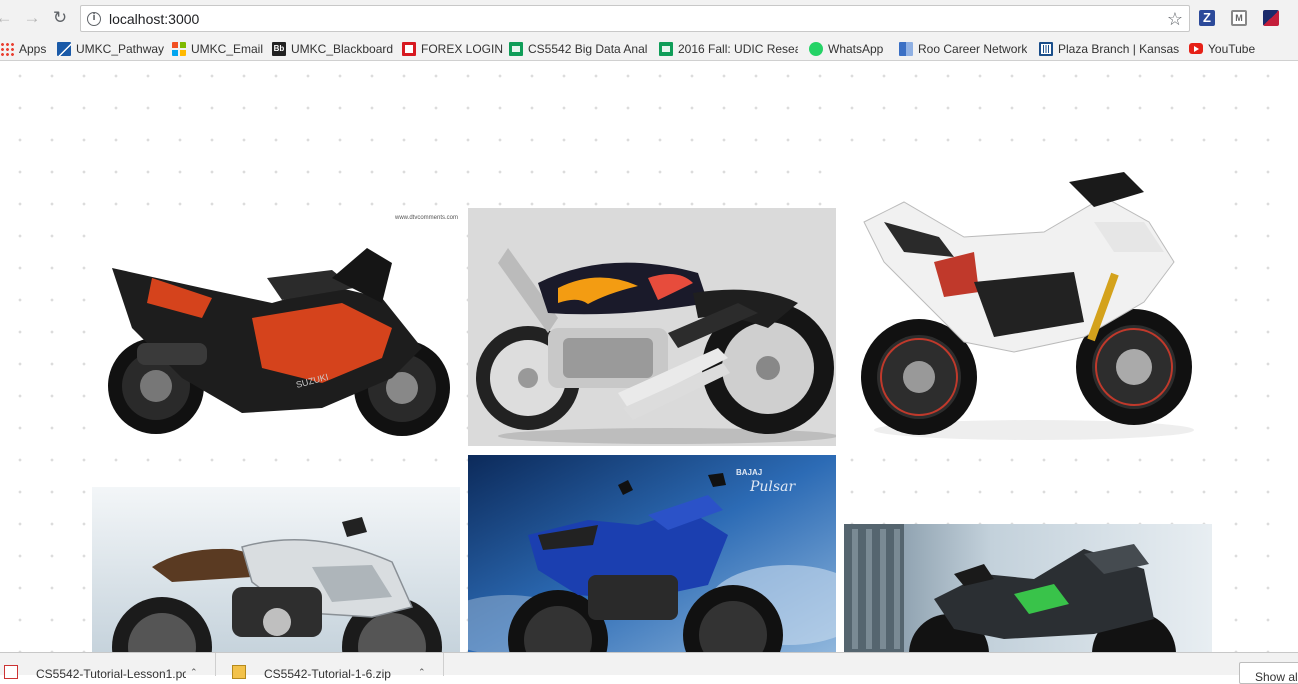 This screenshot has width=1298, height=684. I want to click on download-name: CS5542-Tutorial-1-6.zip, so click(327, 674).